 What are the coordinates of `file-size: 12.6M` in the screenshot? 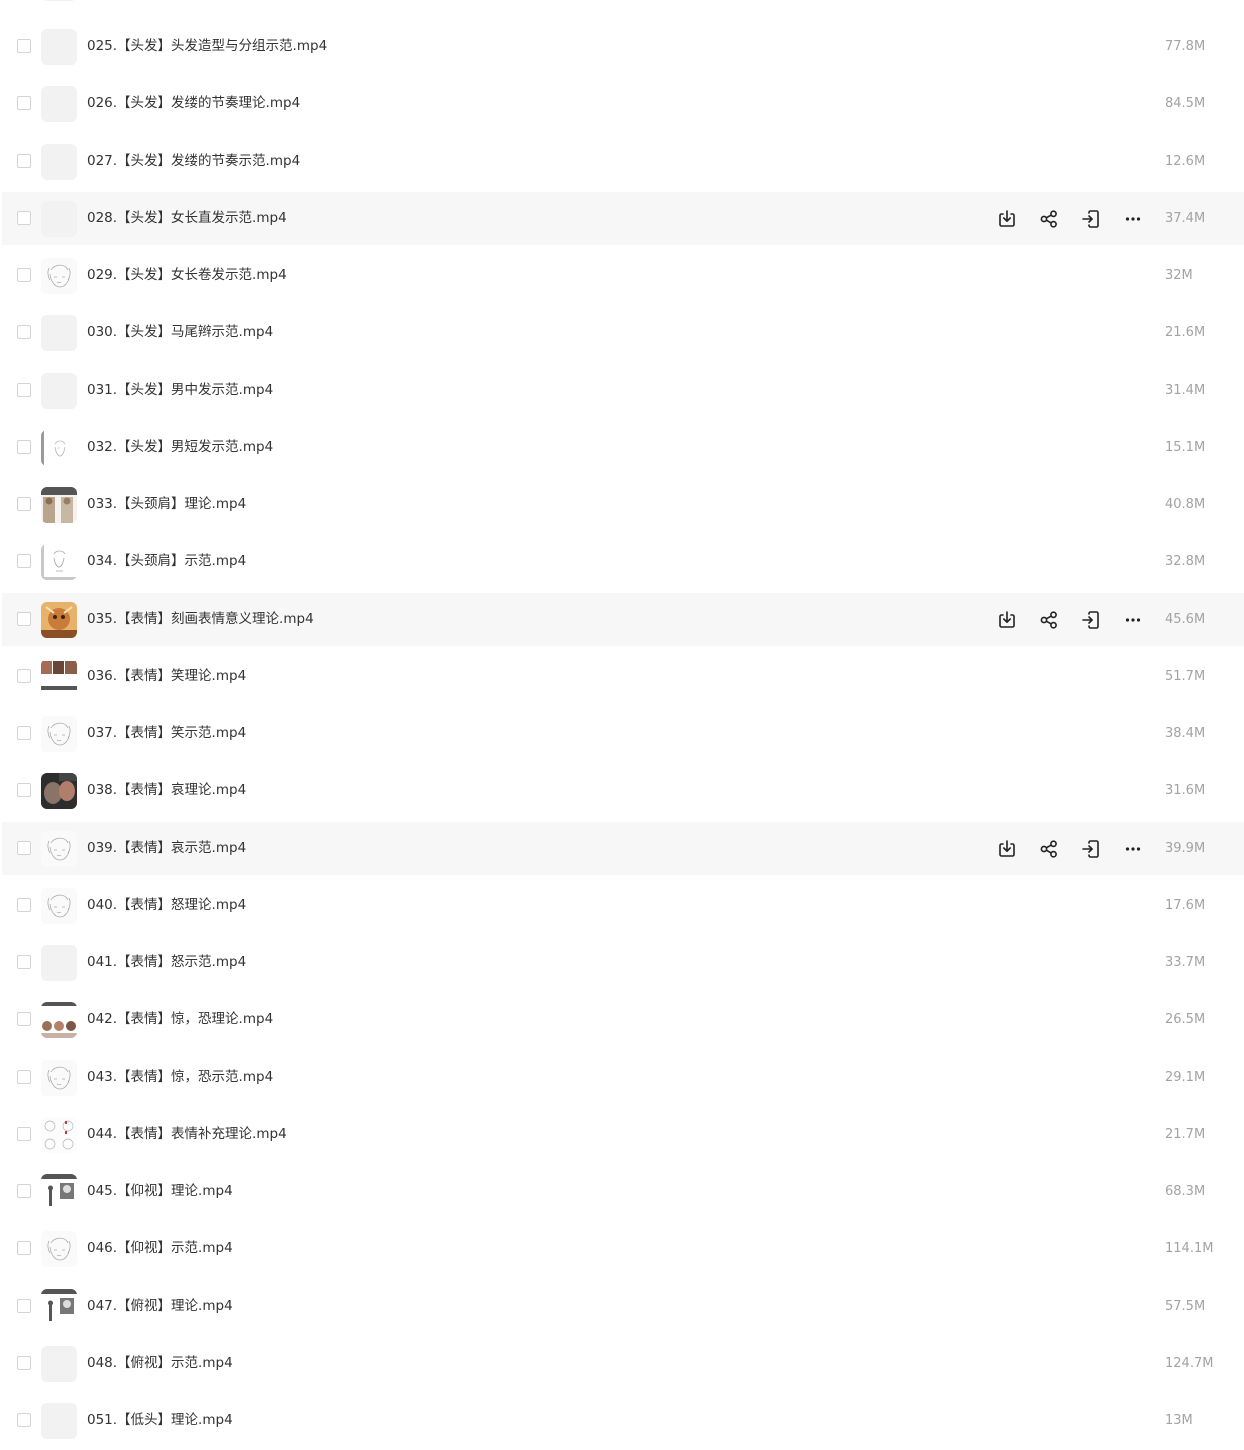 It's located at (1185, 161).